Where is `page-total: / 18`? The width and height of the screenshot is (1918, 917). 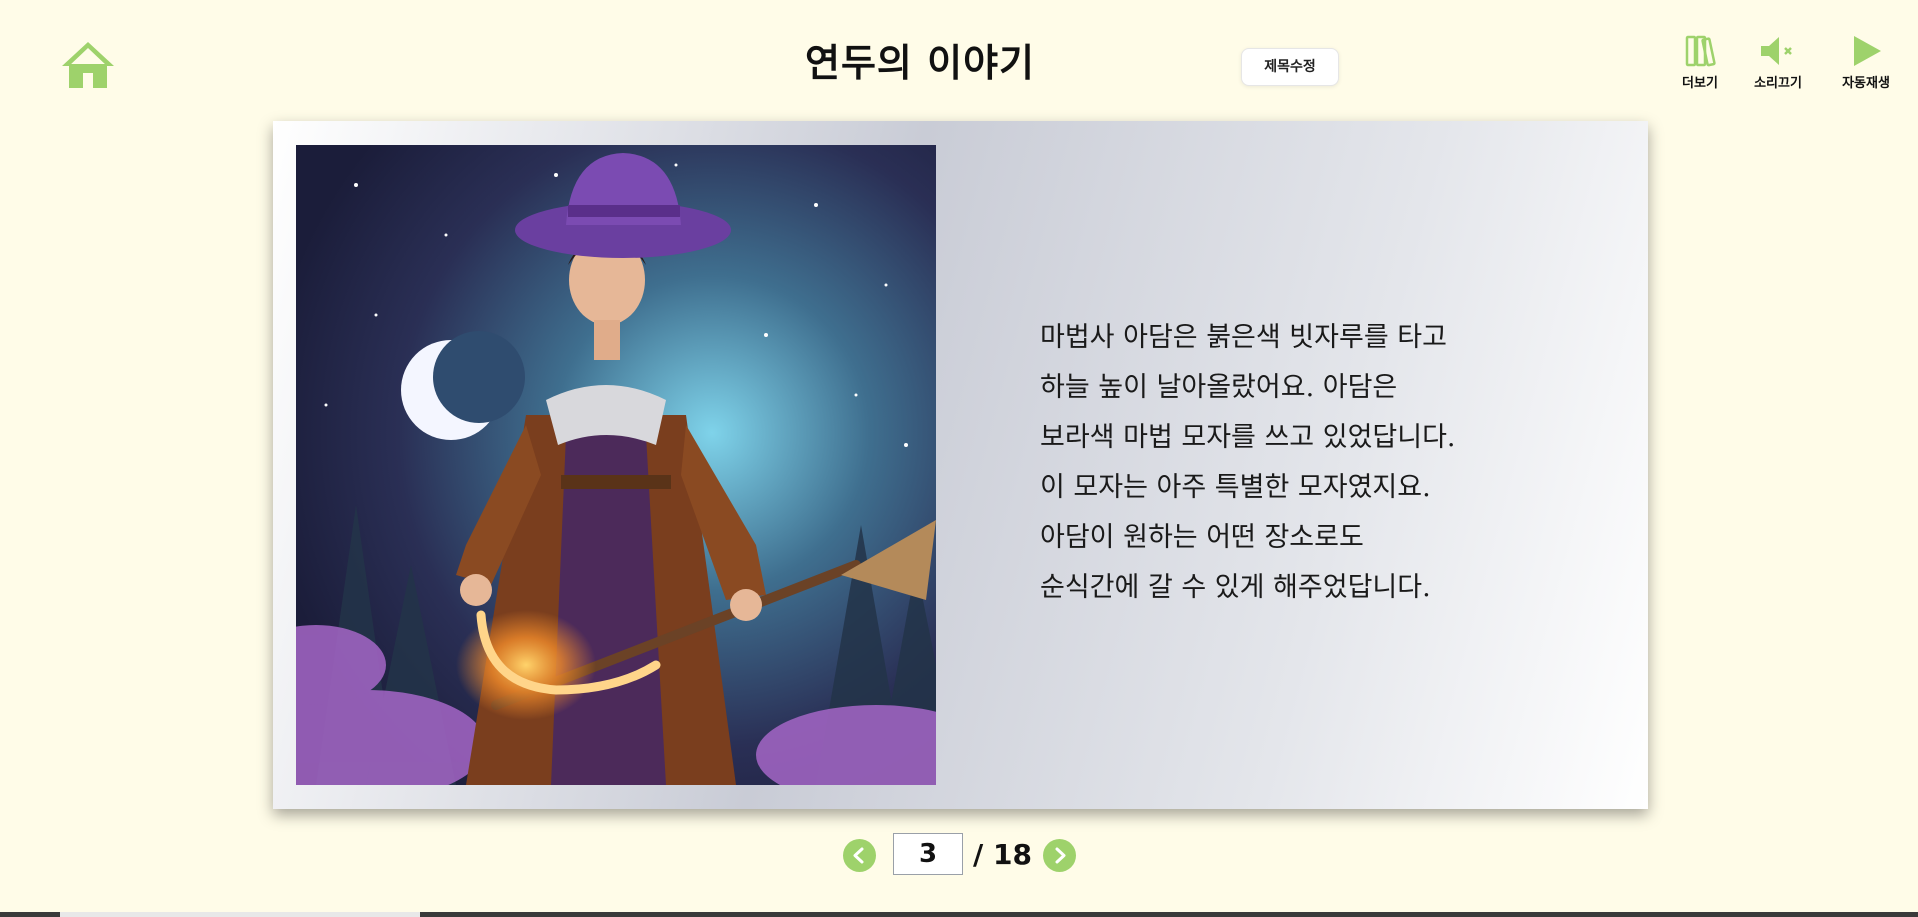
page-total: / 18 is located at coordinates (1002, 854).